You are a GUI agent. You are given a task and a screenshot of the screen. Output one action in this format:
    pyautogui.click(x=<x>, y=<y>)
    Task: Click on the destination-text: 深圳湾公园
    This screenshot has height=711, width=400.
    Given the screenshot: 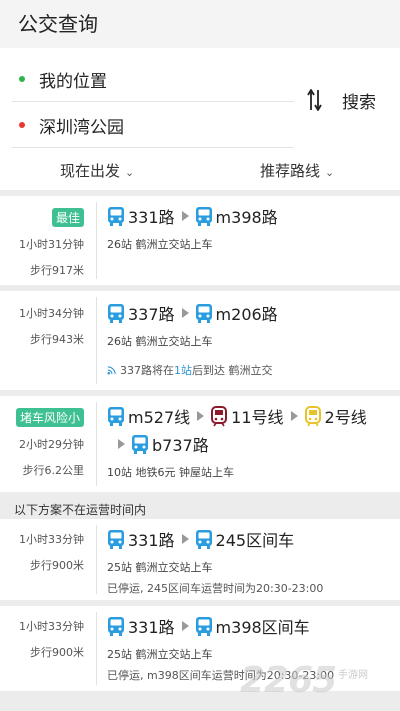 What is the action you would take?
    pyautogui.click(x=81, y=128)
    